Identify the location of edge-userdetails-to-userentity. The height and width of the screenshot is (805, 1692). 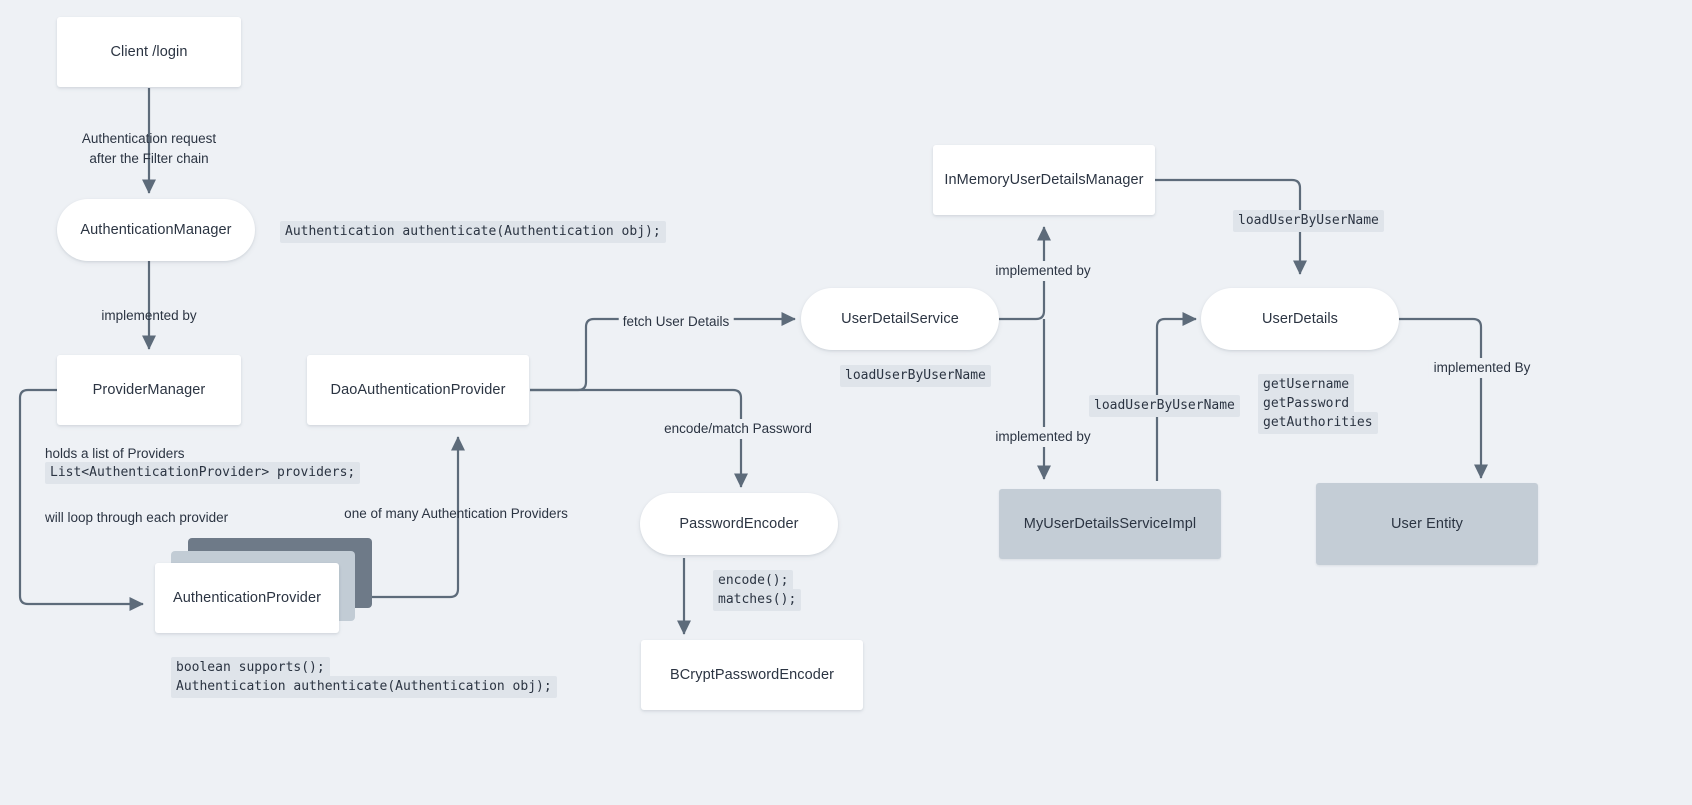
(1442, 398).